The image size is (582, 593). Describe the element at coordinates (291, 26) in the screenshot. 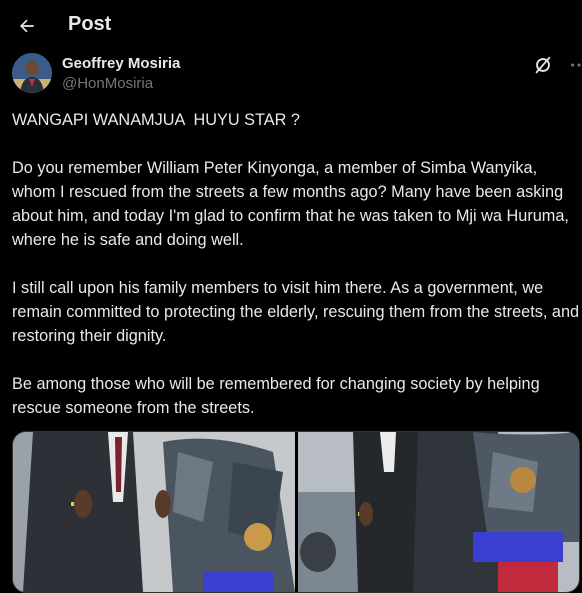

I see `top-bar: Post` at that location.